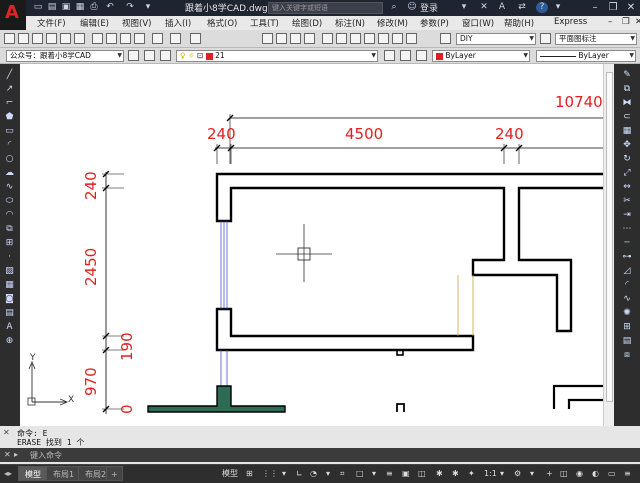 The image size is (640, 483). What do you see at coordinates (627, 75) in the screenshot?
I see `erase-icon: ✎` at bounding box center [627, 75].